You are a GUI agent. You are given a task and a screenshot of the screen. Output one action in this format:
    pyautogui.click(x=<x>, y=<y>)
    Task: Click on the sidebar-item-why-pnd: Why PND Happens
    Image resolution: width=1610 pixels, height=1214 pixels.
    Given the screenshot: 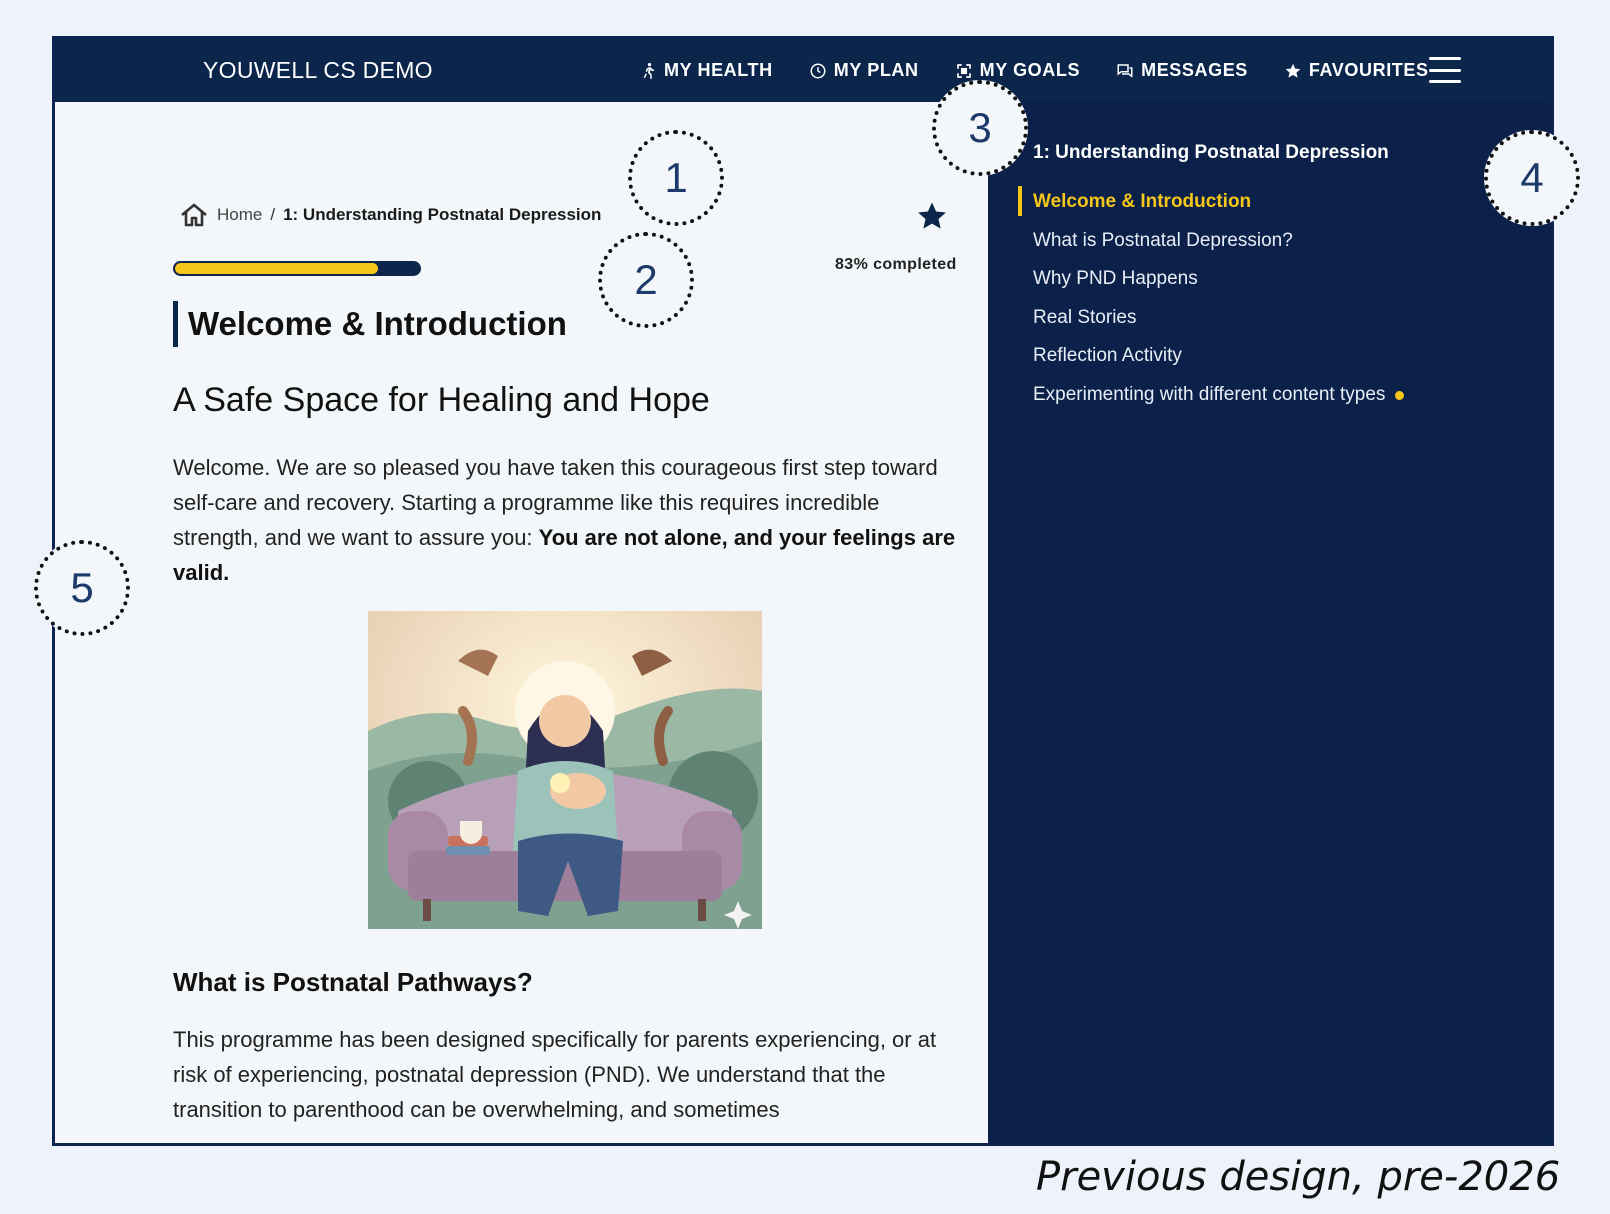 What is the action you would take?
    pyautogui.click(x=1211, y=286)
    